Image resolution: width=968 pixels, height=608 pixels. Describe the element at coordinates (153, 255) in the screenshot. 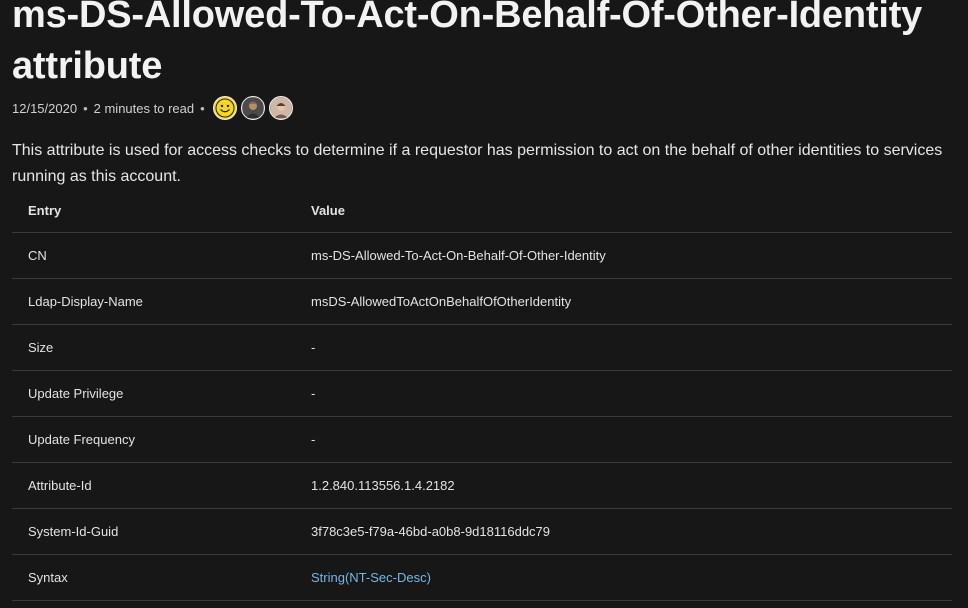

I see `entry-cell: CN` at that location.